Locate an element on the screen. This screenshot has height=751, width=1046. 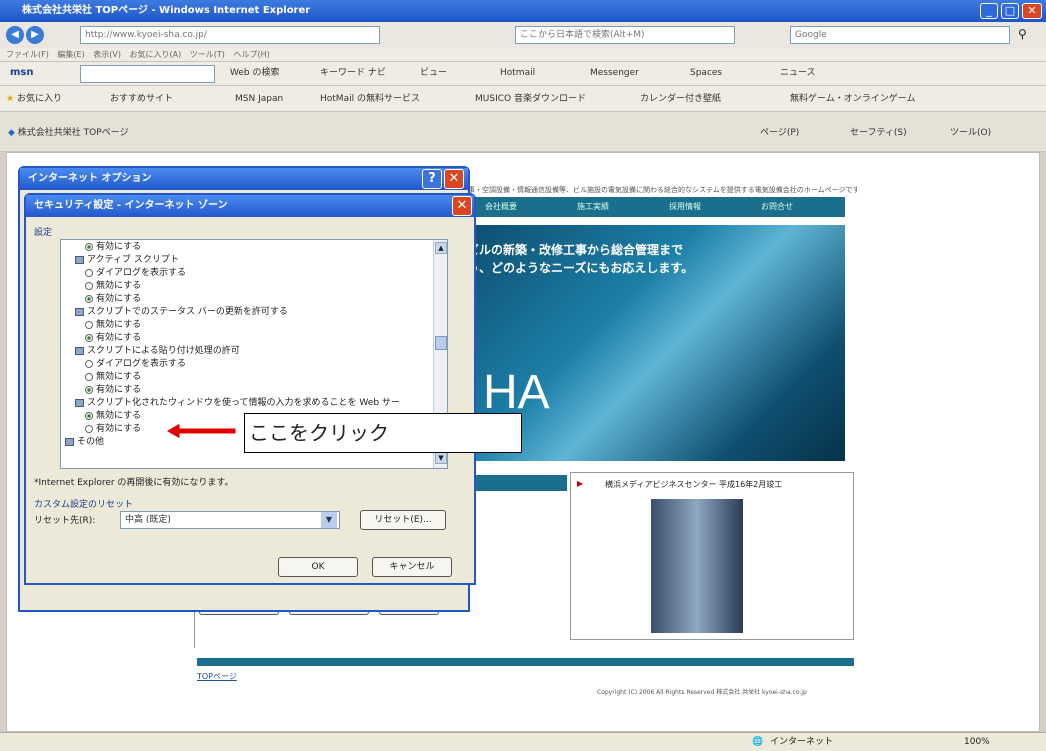
nav-contact: お問合せ is located at coordinates (777, 206).